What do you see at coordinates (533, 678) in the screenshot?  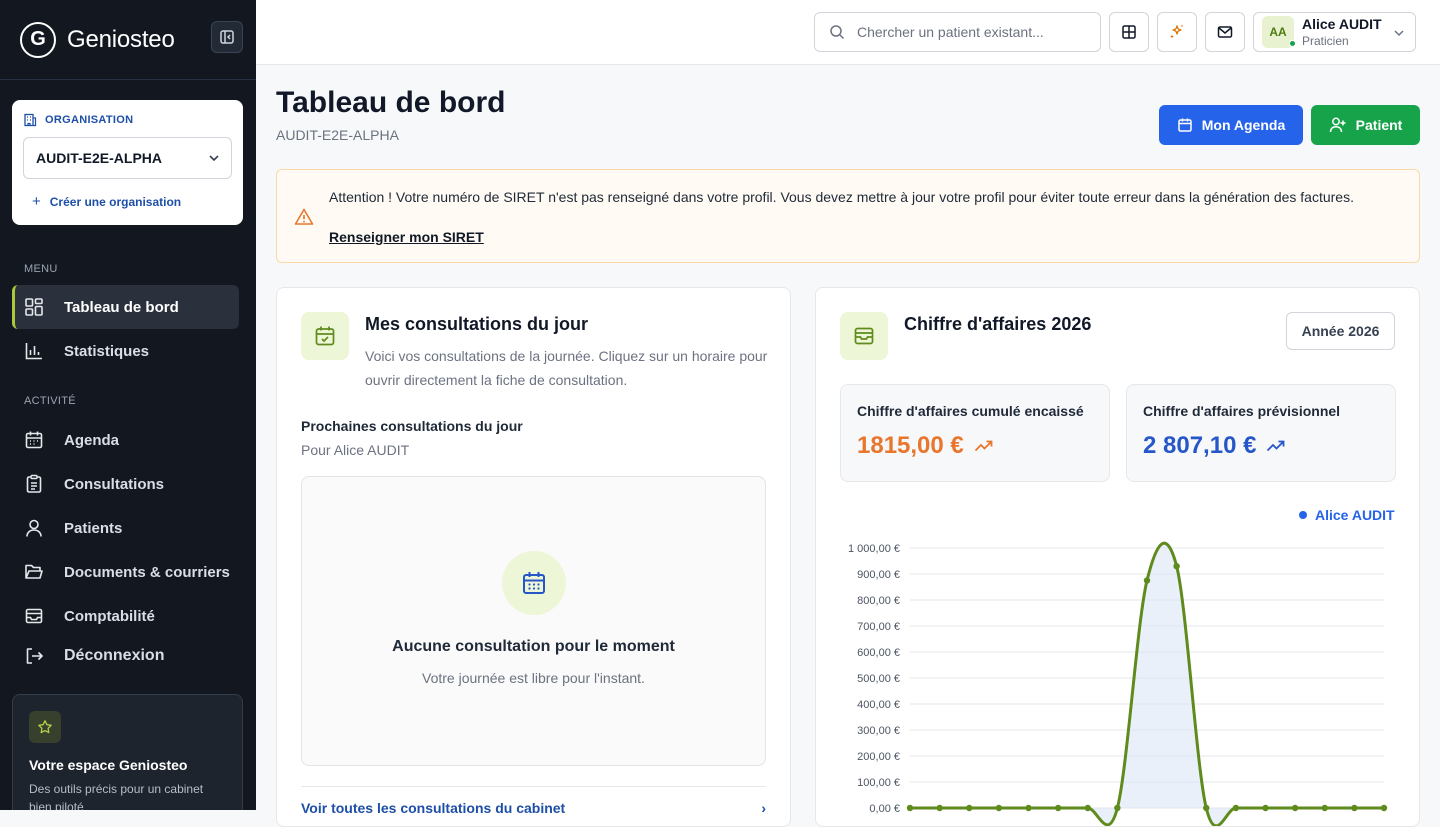 I see `empty-state-description: Votre journée est libre pour l'instant.` at bounding box center [533, 678].